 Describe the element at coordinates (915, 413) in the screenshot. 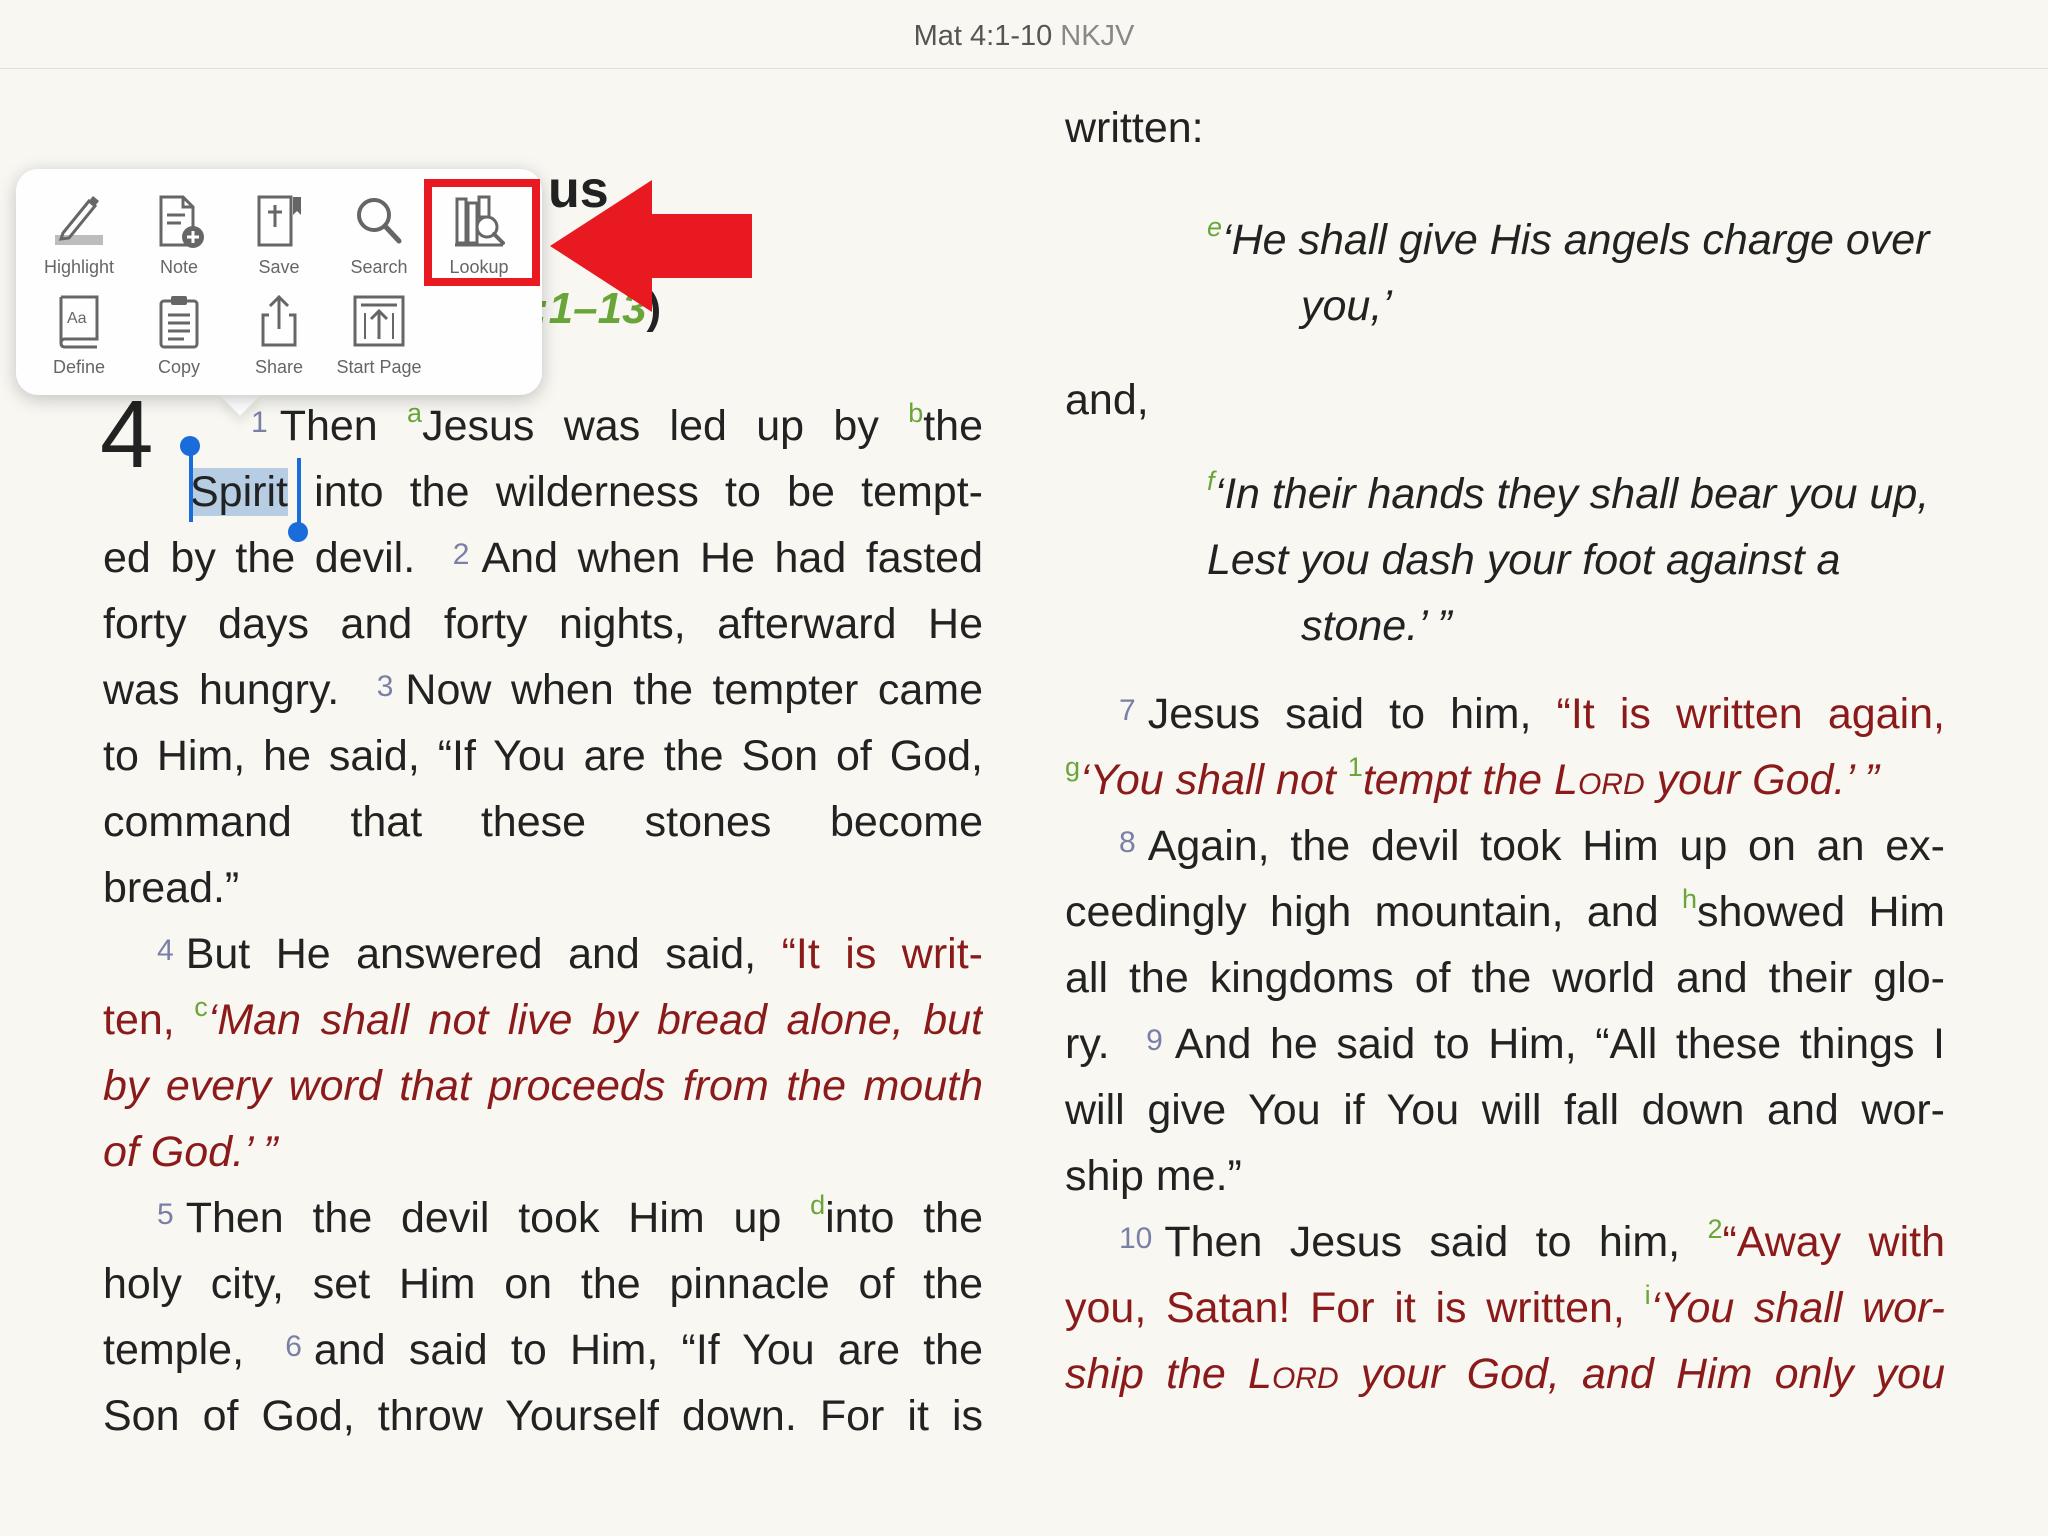

I see `footnote-marker: b` at that location.